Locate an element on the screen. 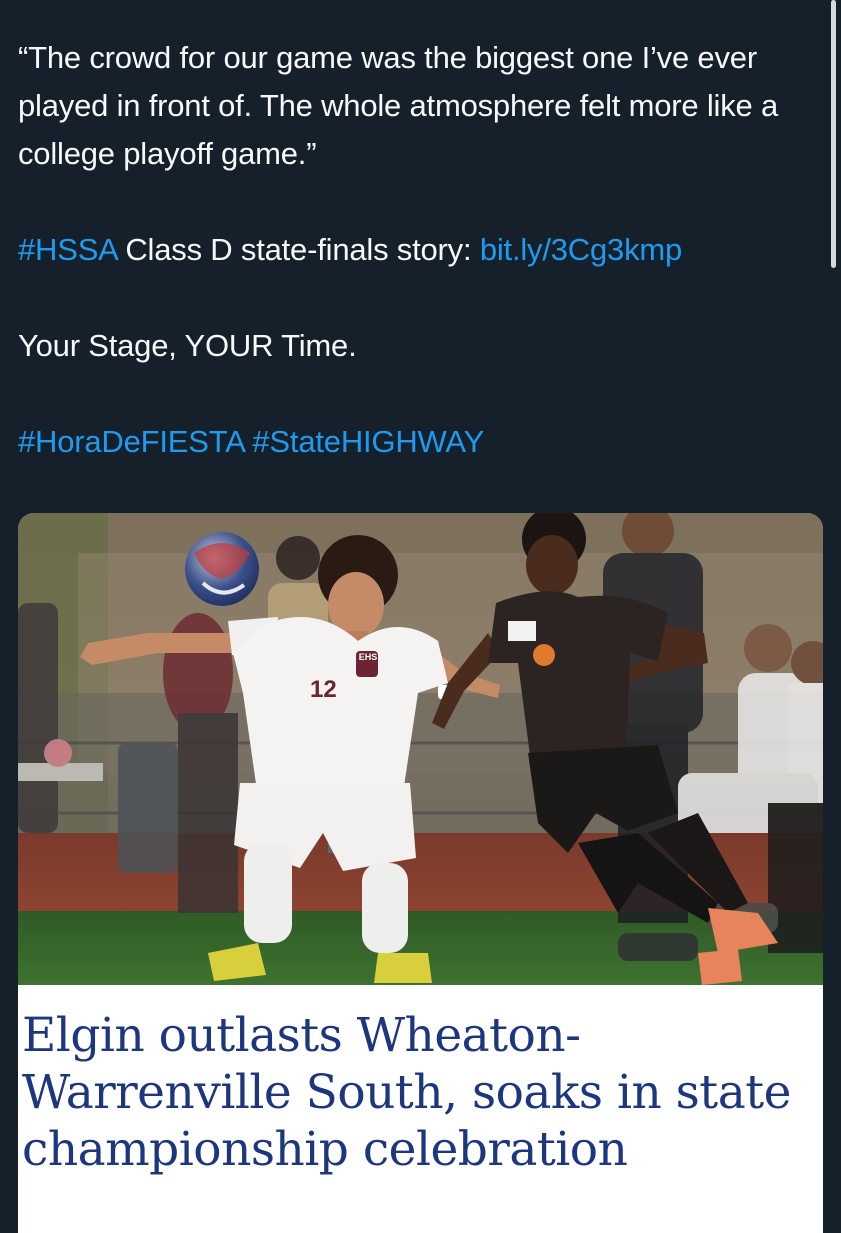  scrollbar-thumb is located at coordinates (833, 134).